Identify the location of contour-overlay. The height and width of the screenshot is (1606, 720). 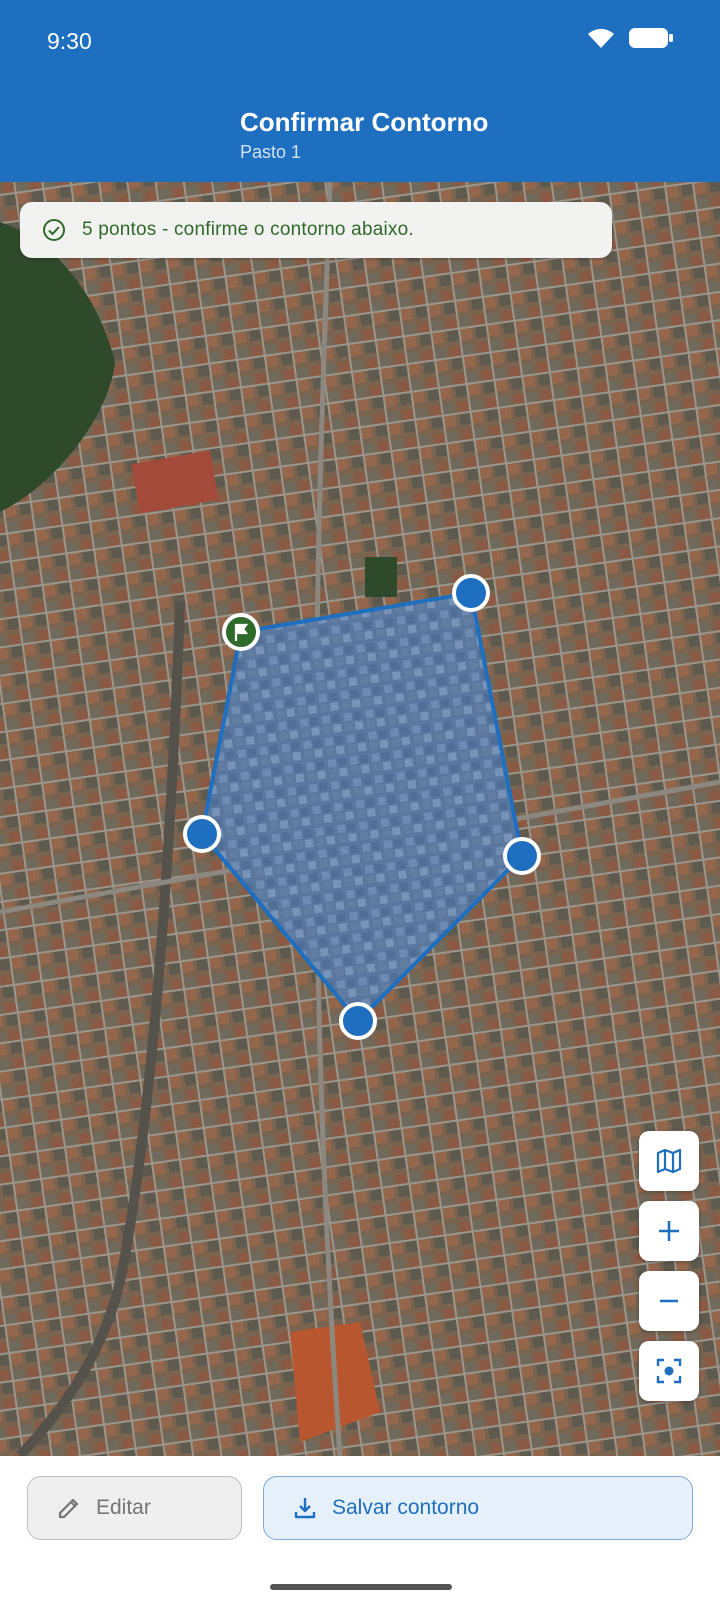
(362, 807).